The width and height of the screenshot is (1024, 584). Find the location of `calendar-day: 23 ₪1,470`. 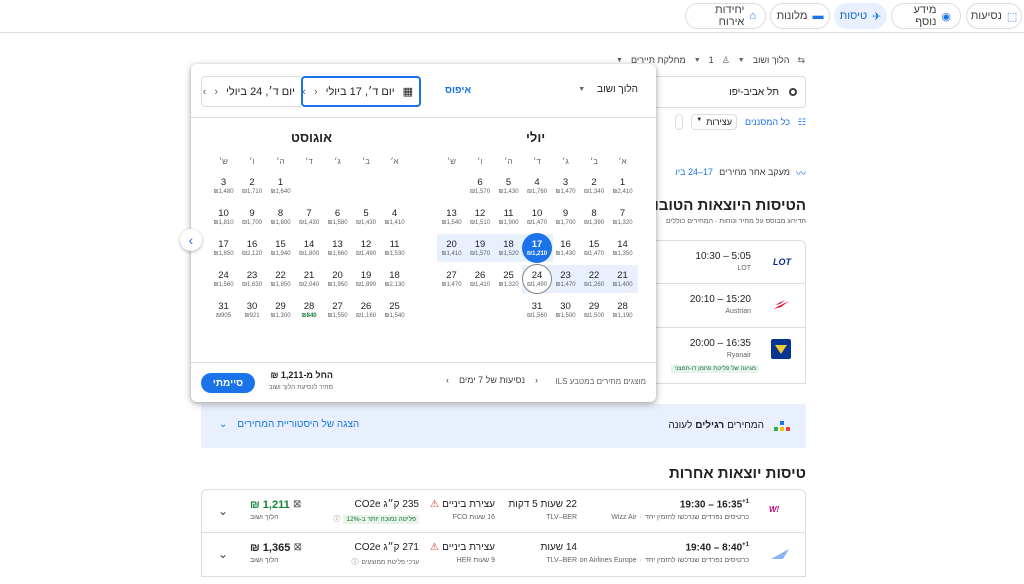

calendar-day: 23 ₪1,470 is located at coordinates (566, 279).